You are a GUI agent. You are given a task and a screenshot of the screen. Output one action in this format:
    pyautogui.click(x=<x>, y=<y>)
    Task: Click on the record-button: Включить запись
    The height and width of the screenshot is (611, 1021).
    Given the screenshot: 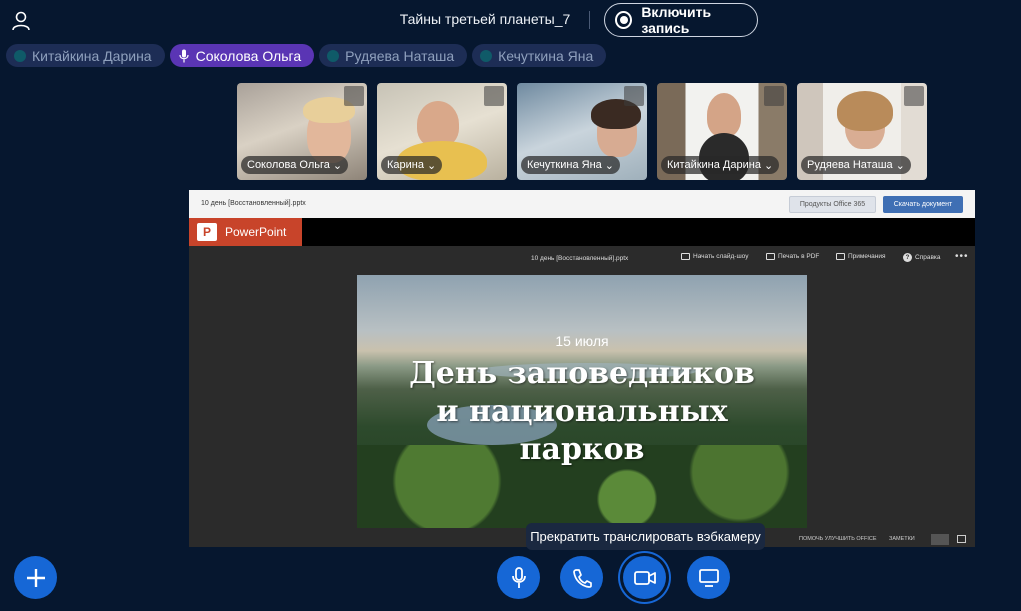 What is the action you would take?
    pyautogui.click(x=681, y=20)
    